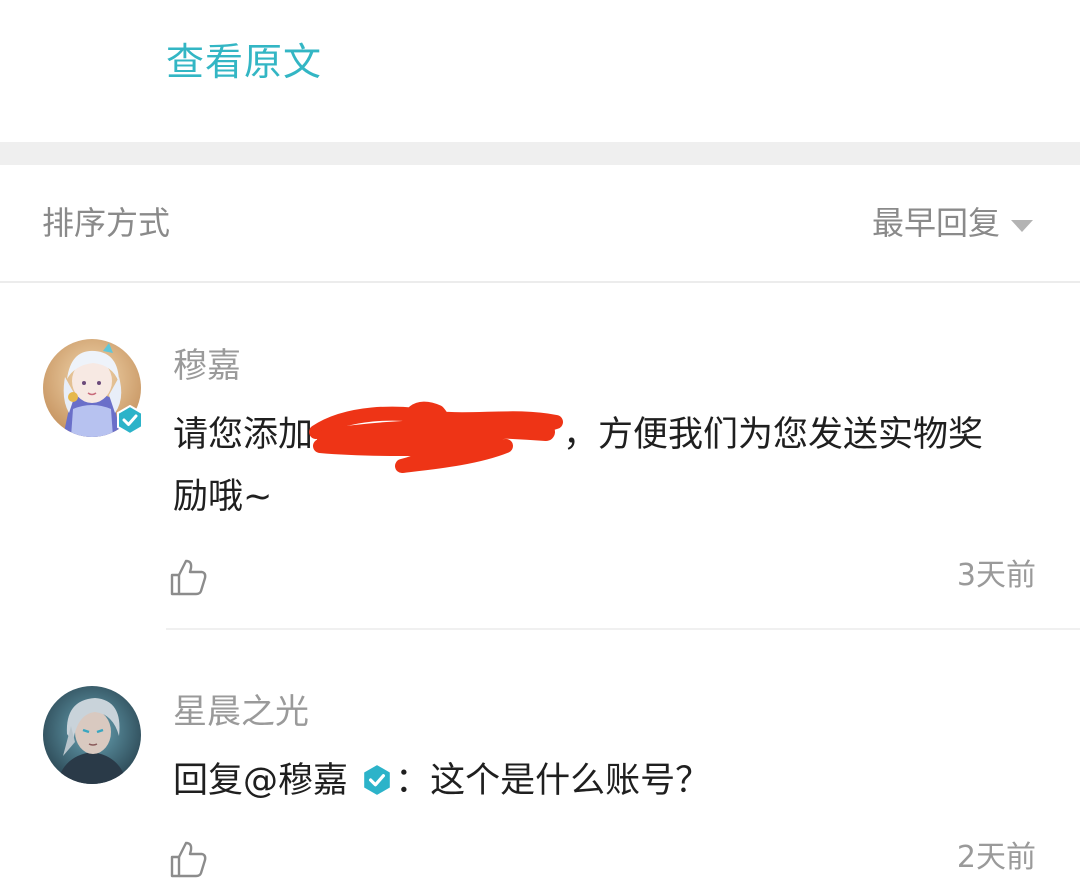 This screenshot has height=889, width=1080. What do you see at coordinates (223, 497) in the screenshot?
I see `comment-text-line2: 励哦~` at bounding box center [223, 497].